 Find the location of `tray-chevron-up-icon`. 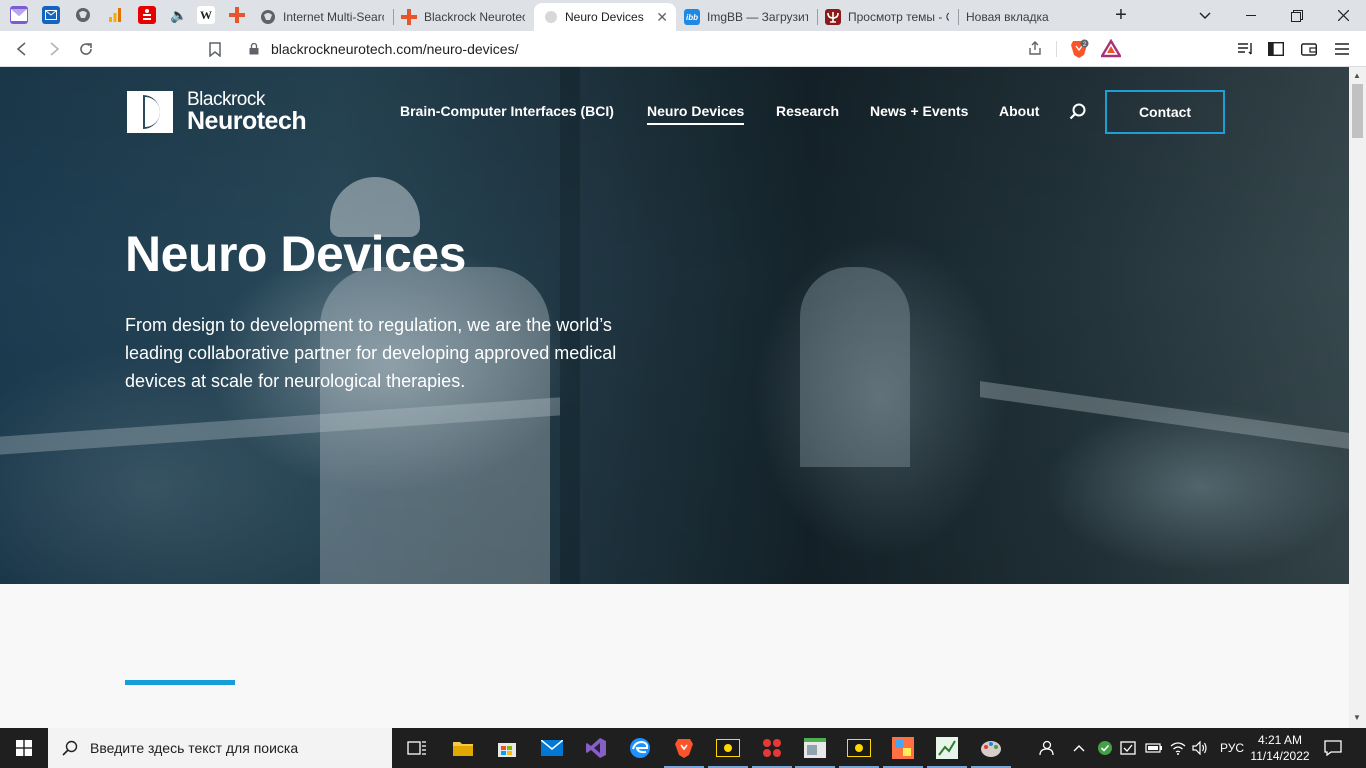

tray-chevron-up-icon is located at coordinates (1079, 748).